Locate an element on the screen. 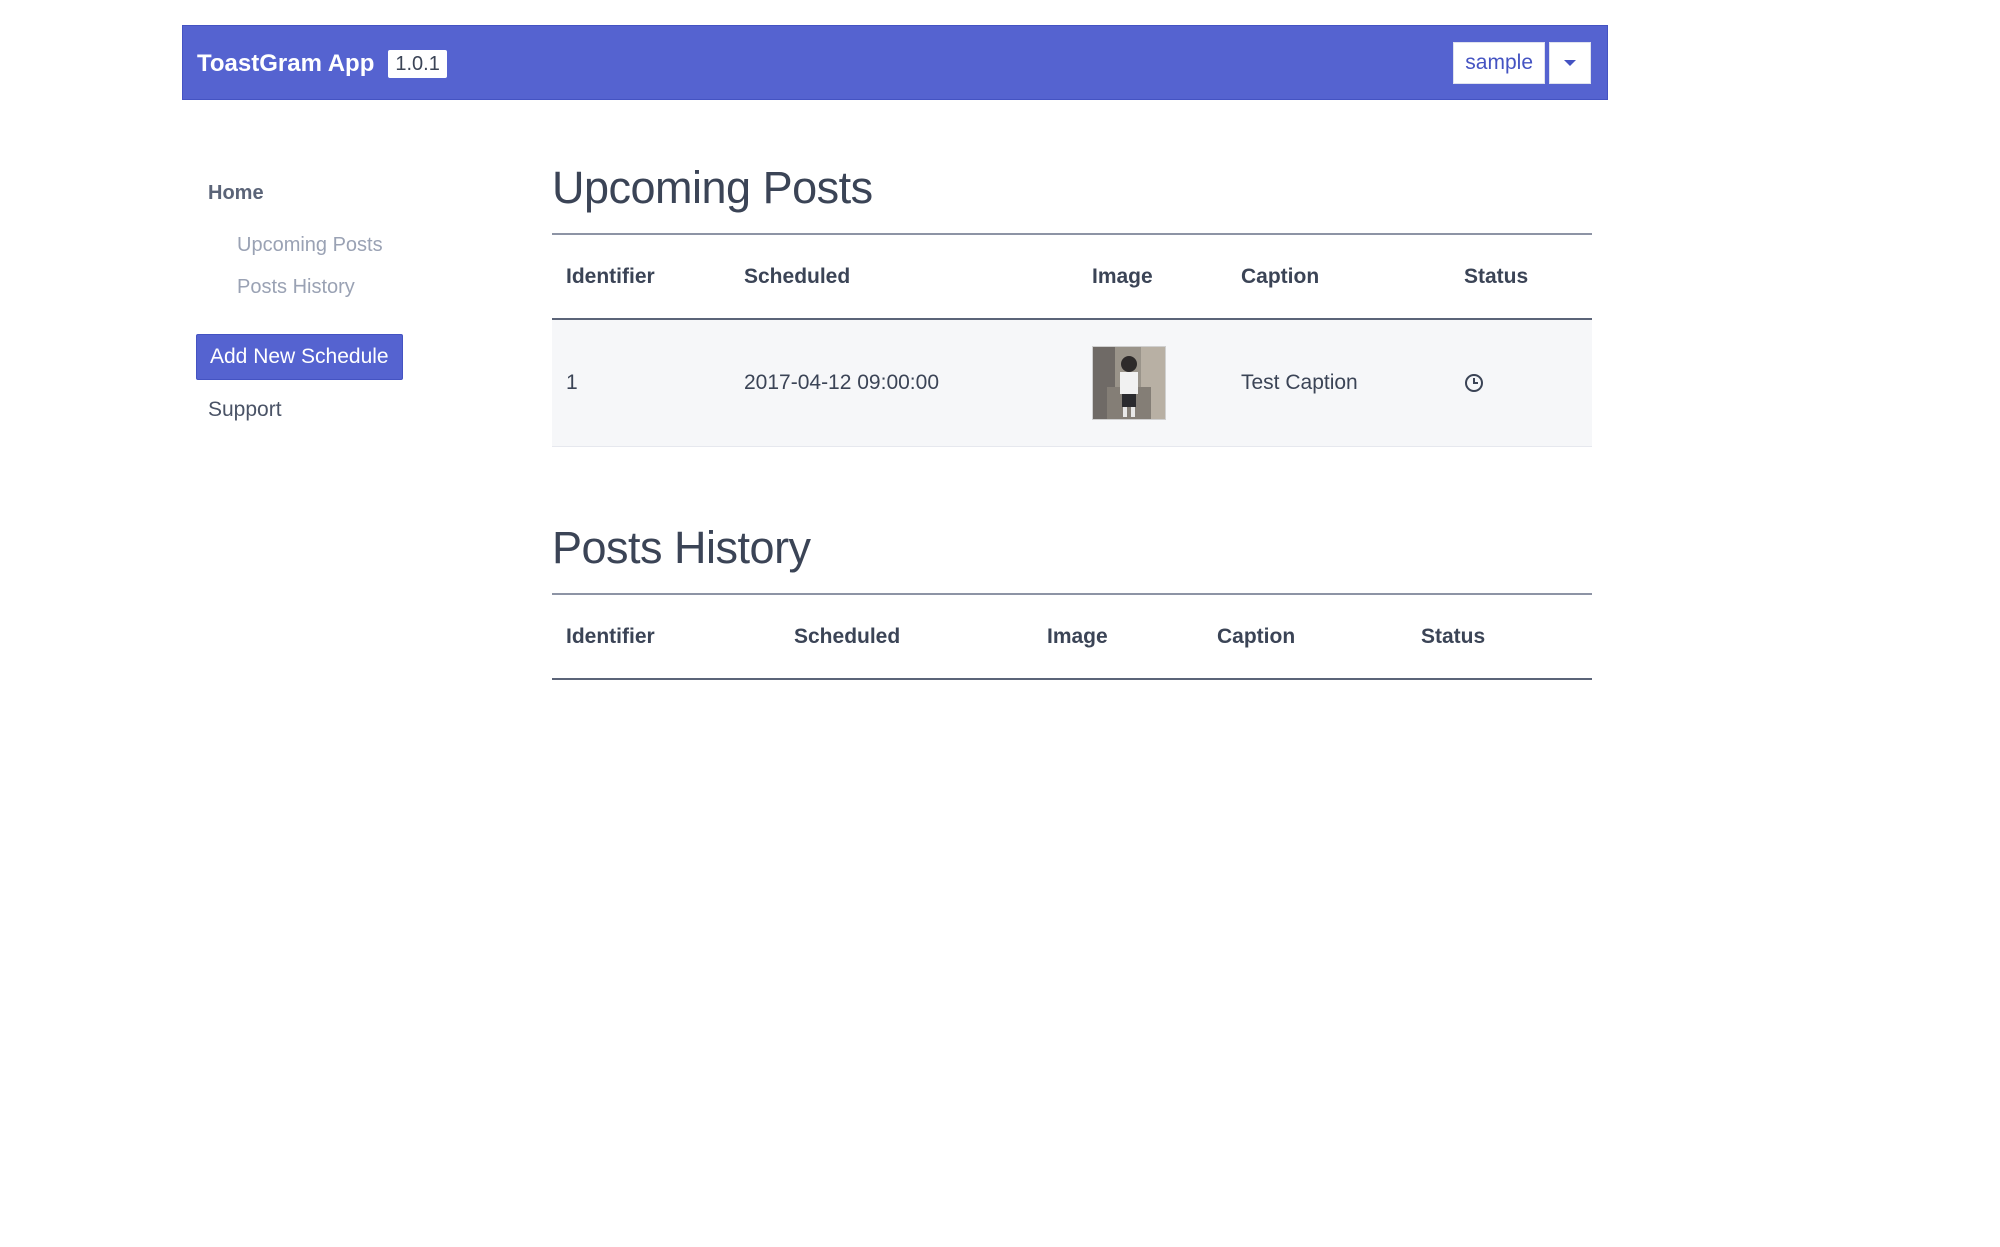 This screenshot has height=1247, width=2000. top-navbar: ToastGram App 1.0.1 sample is located at coordinates (895, 62).